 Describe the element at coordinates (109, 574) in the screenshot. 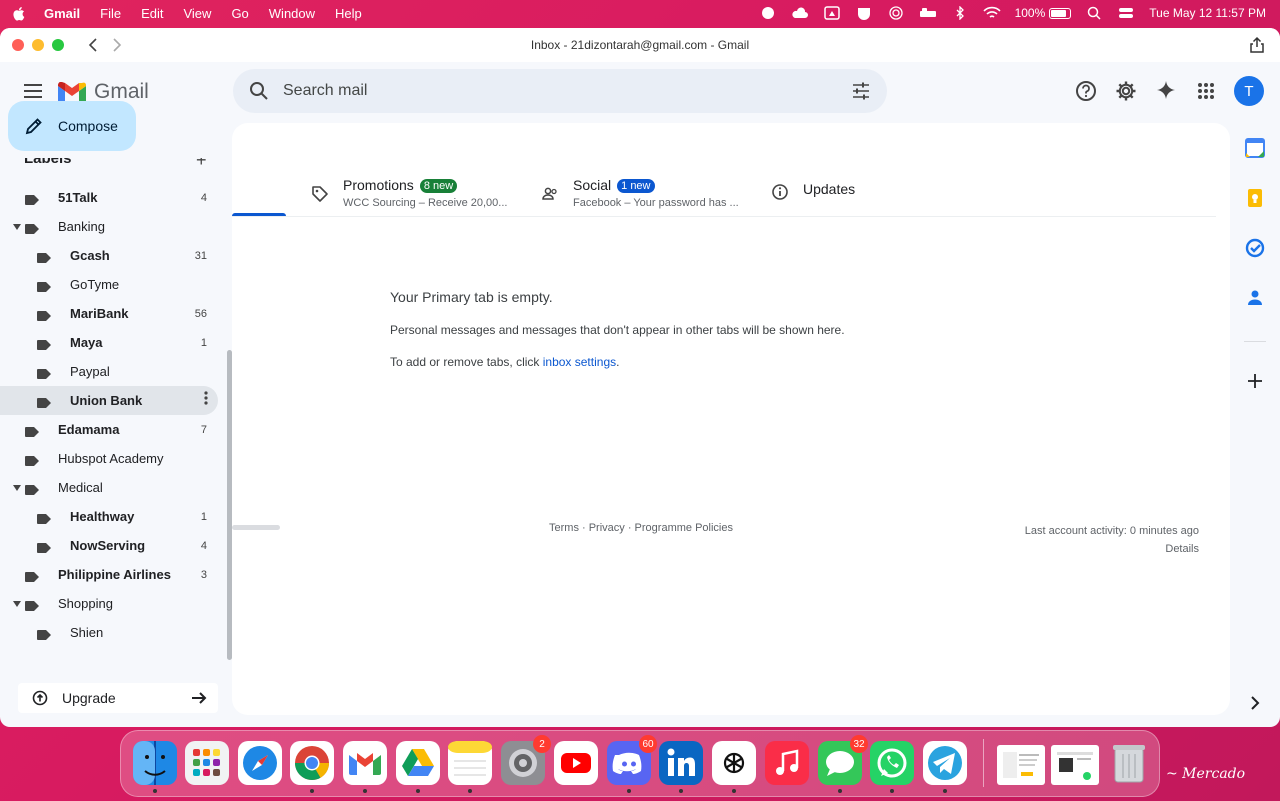

I see `label-item: Philippine Airlines 3` at that location.